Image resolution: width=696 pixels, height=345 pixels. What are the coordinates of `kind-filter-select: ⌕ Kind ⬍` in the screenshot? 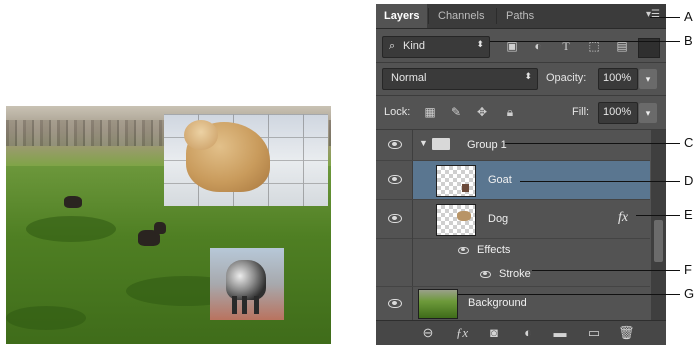 It's located at (436, 47).